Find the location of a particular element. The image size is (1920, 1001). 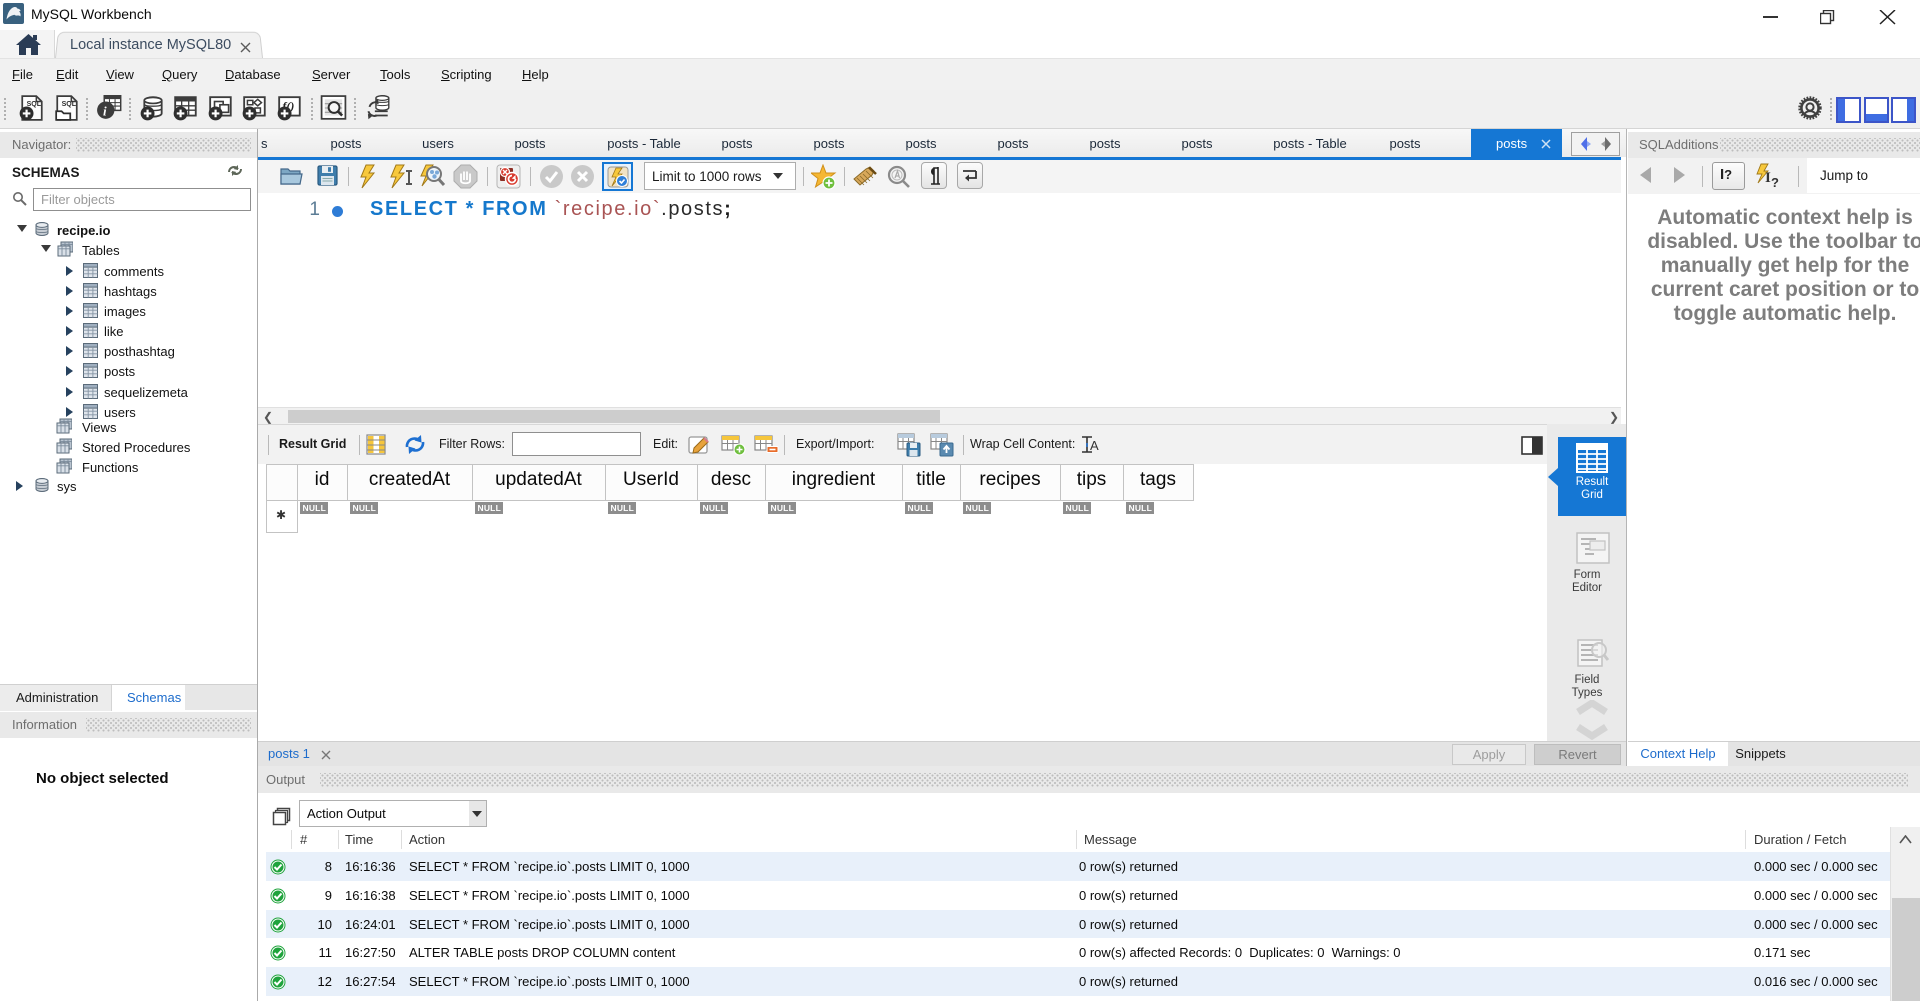

svg-text: i is located at coordinates (105, 111).